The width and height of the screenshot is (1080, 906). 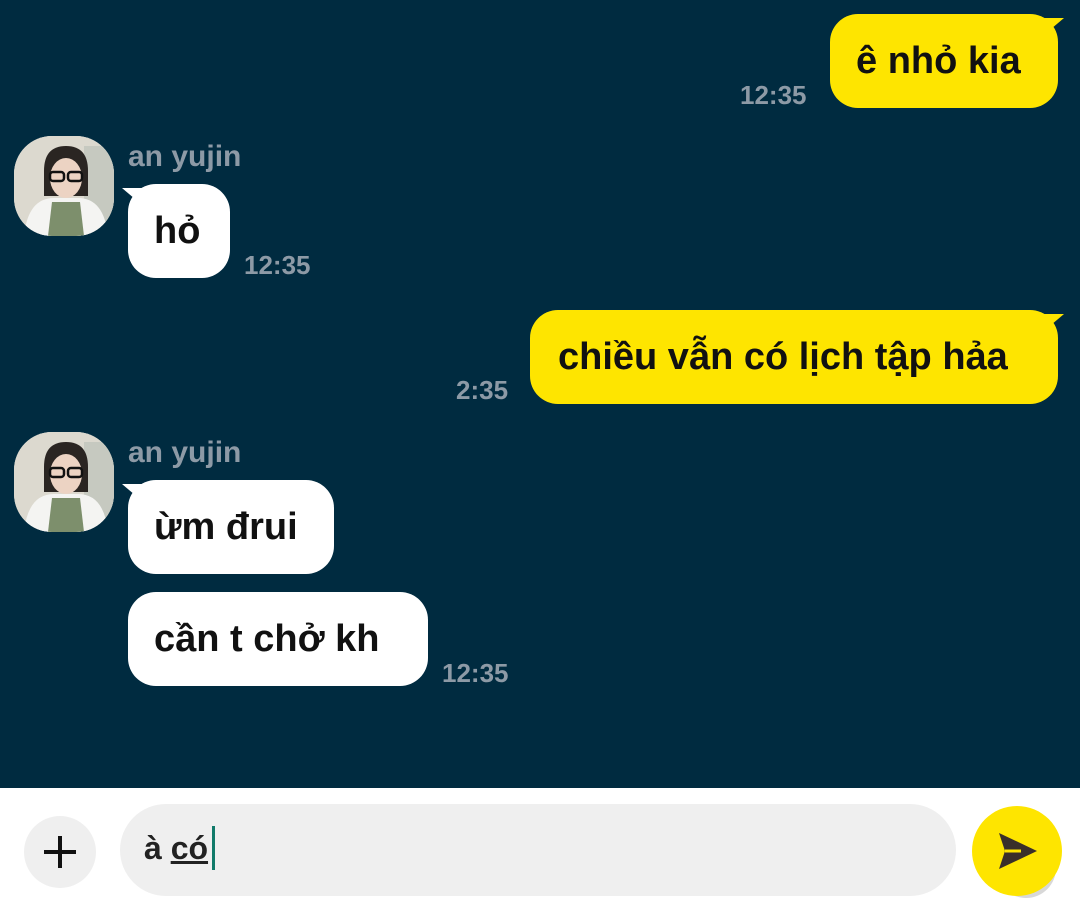 I want to click on message-text: ừm đrui, so click(x=226, y=527).